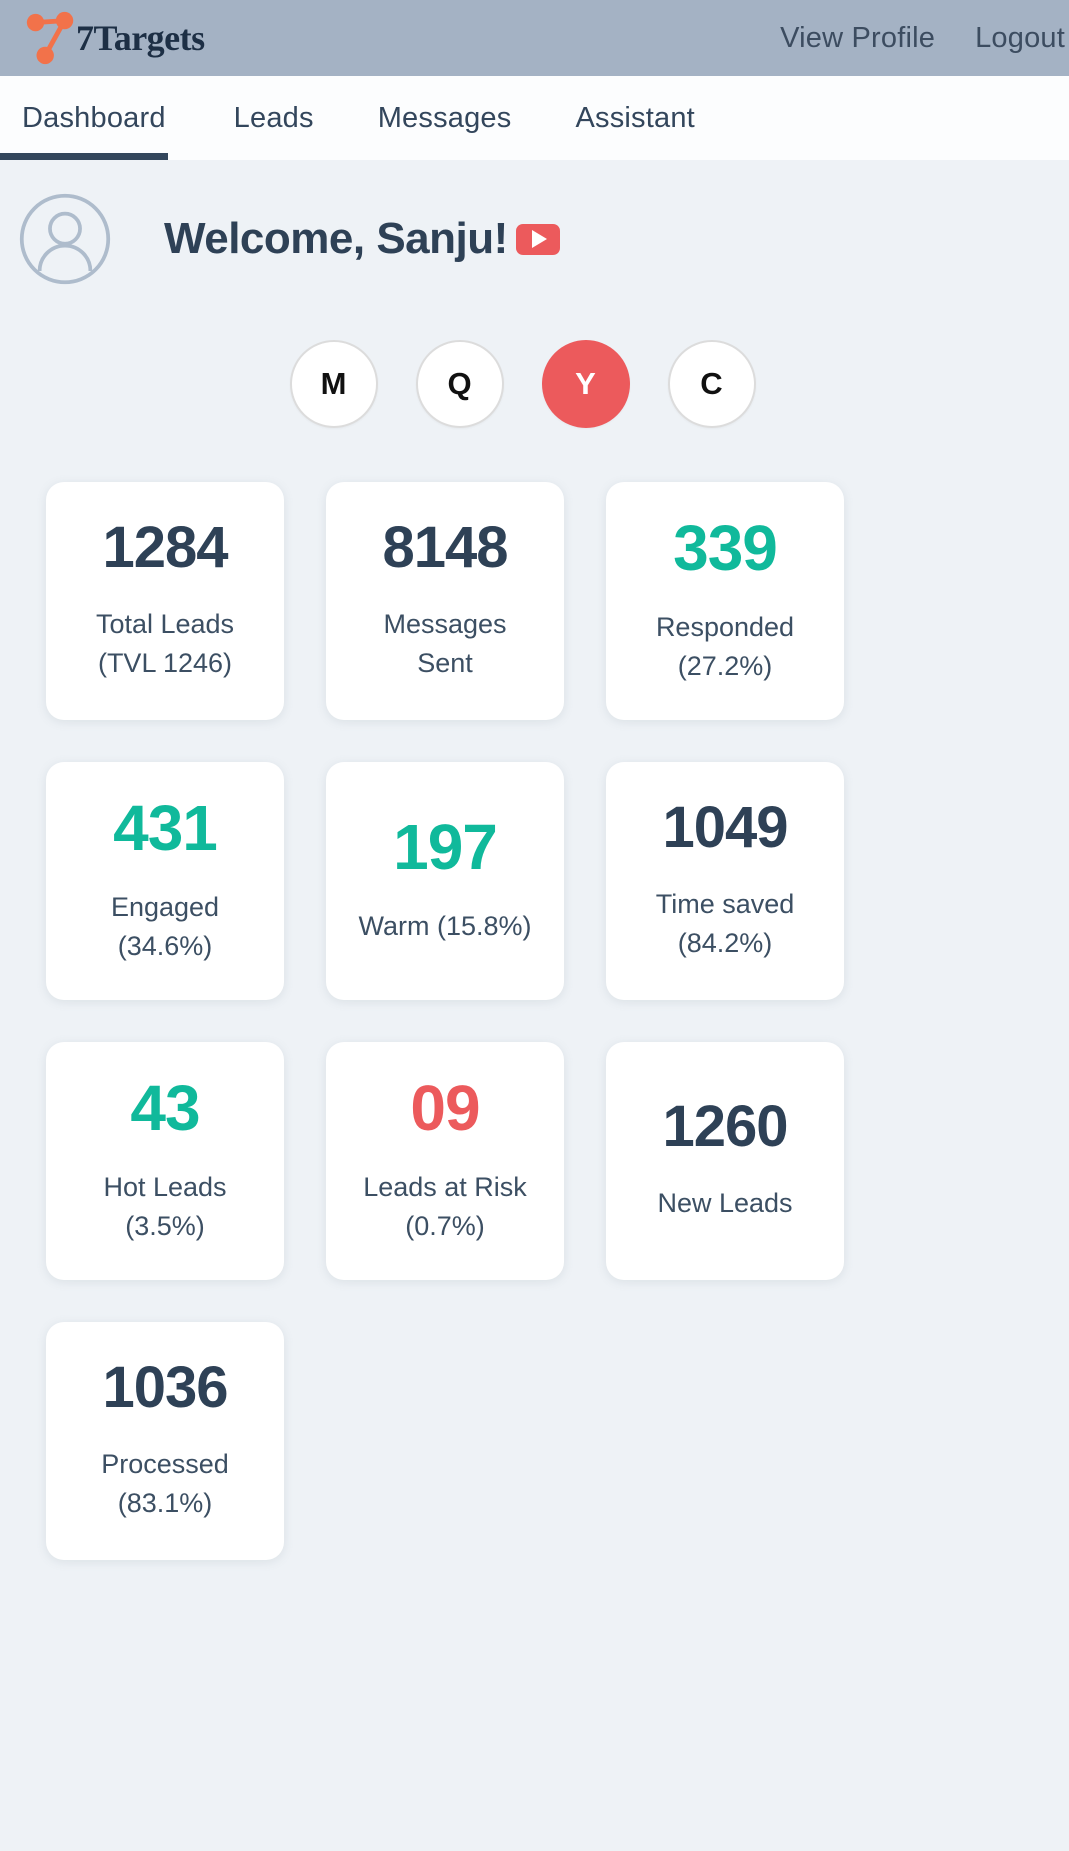 The width and height of the screenshot is (1069, 1851). I want to click on metric-card-processed: 1036 Processed (83.1%), so click(165, 1441).